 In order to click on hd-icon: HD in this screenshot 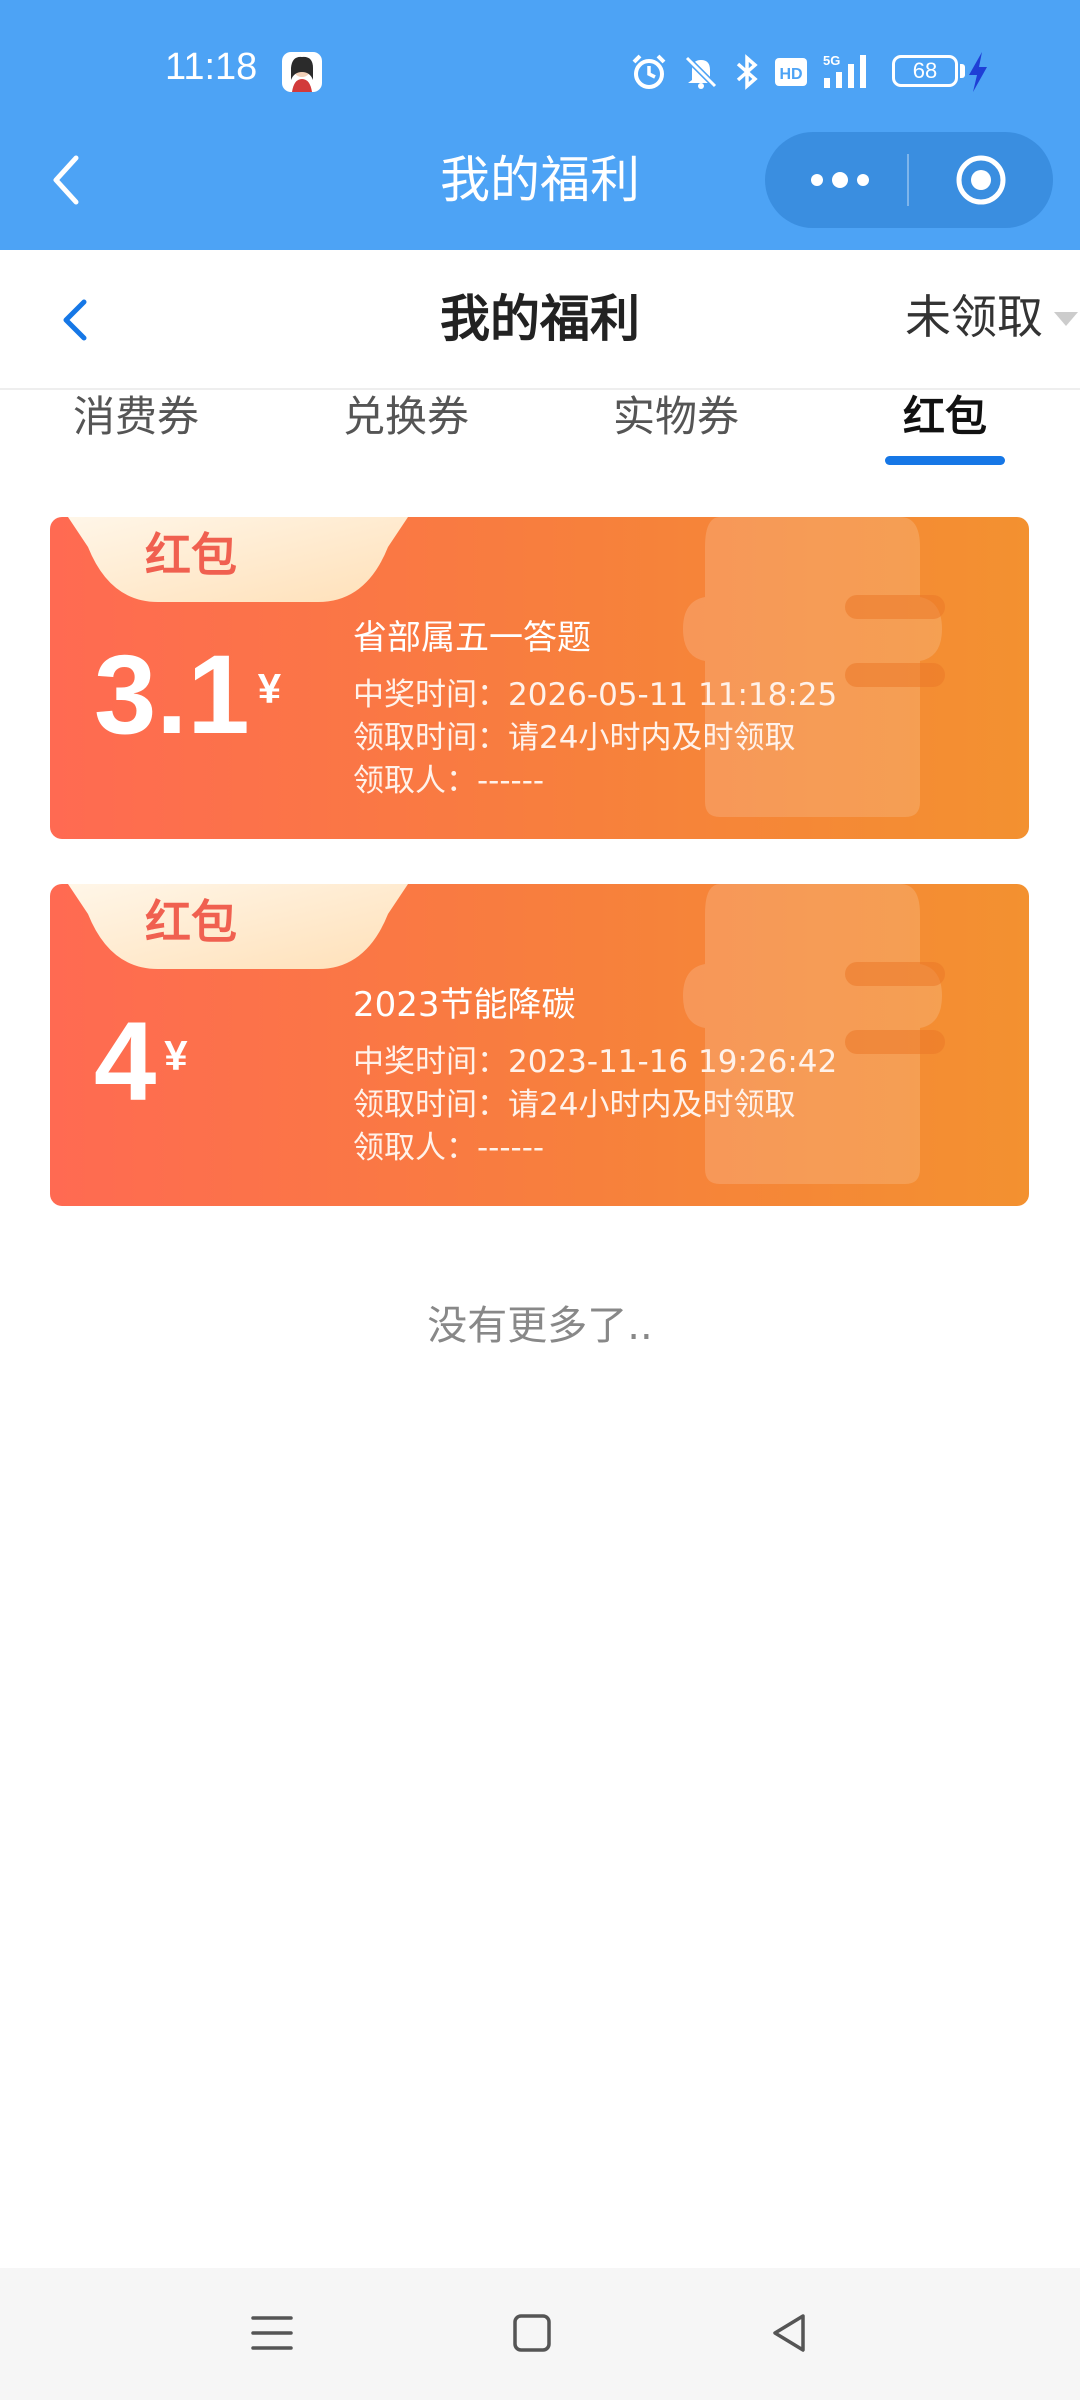, I will do `click(791, 72)`.